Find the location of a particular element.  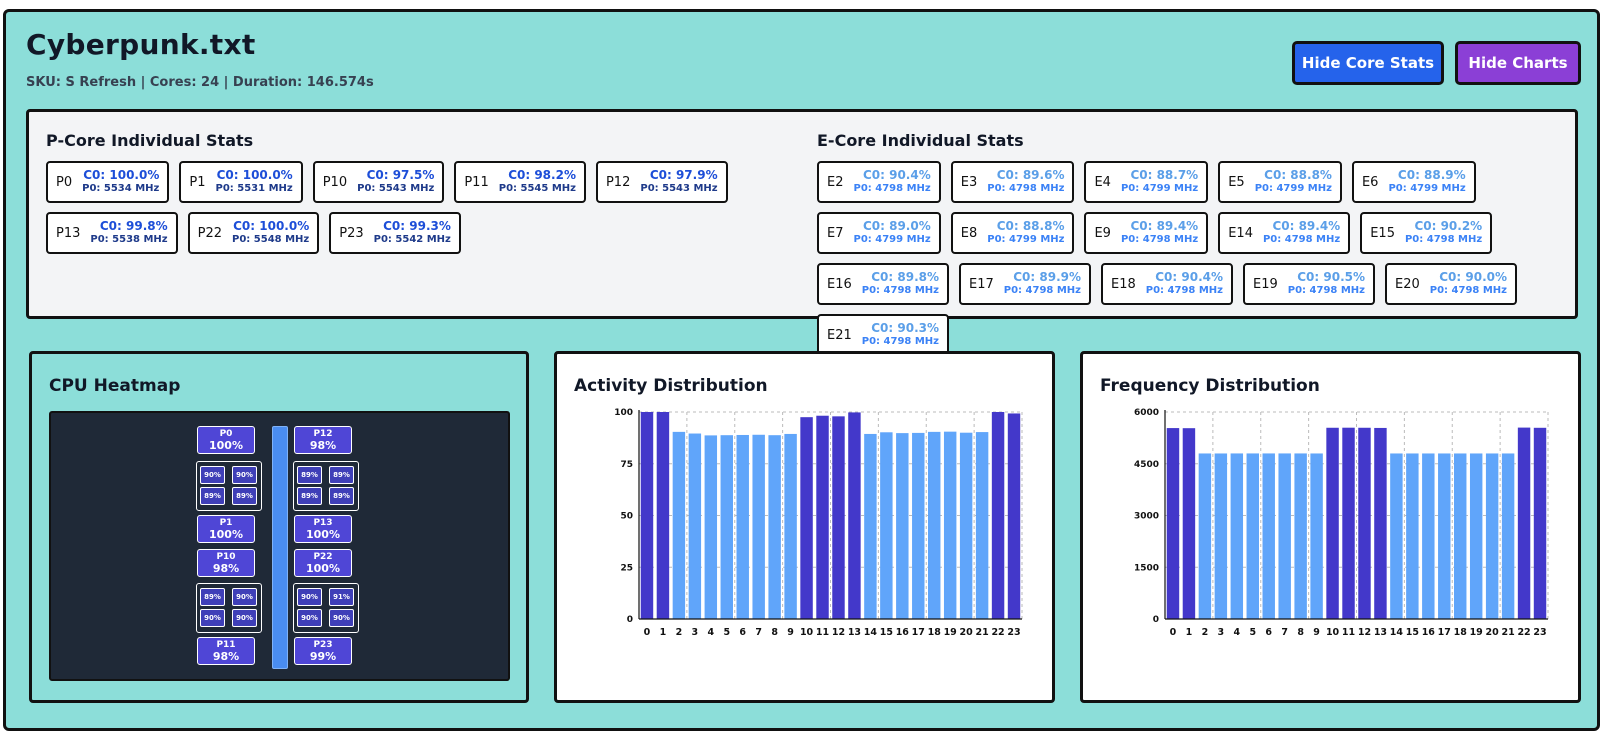

core-c0-residency: C0: 89.9% is located at coordinates (1047, 277).